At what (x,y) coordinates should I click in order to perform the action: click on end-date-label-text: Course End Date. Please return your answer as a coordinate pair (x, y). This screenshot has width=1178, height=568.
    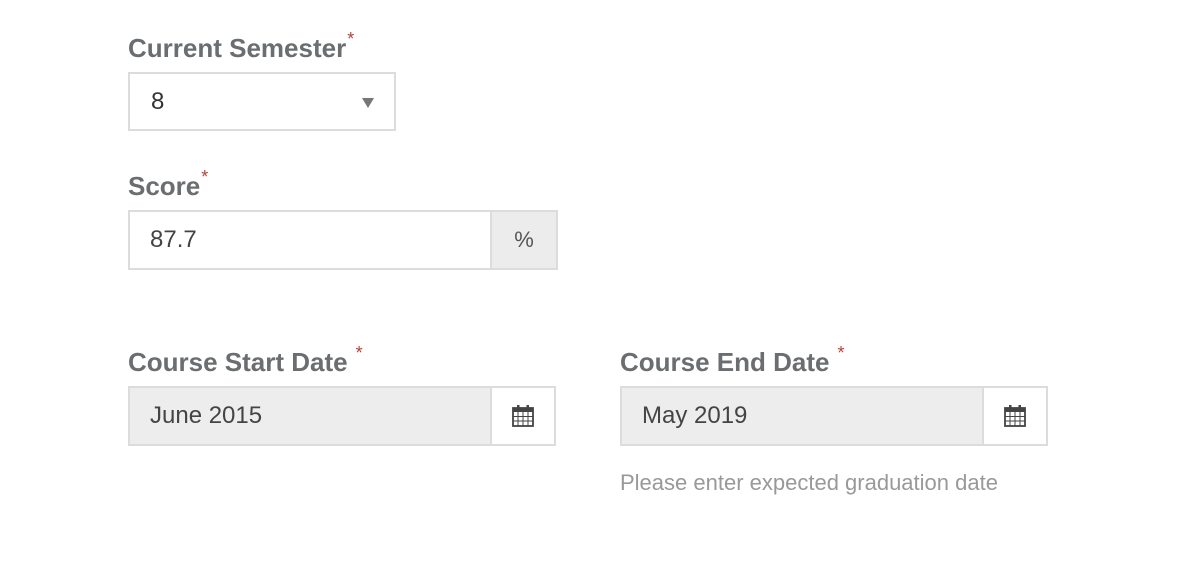
    Looking at the image, I should click on (725, 362).